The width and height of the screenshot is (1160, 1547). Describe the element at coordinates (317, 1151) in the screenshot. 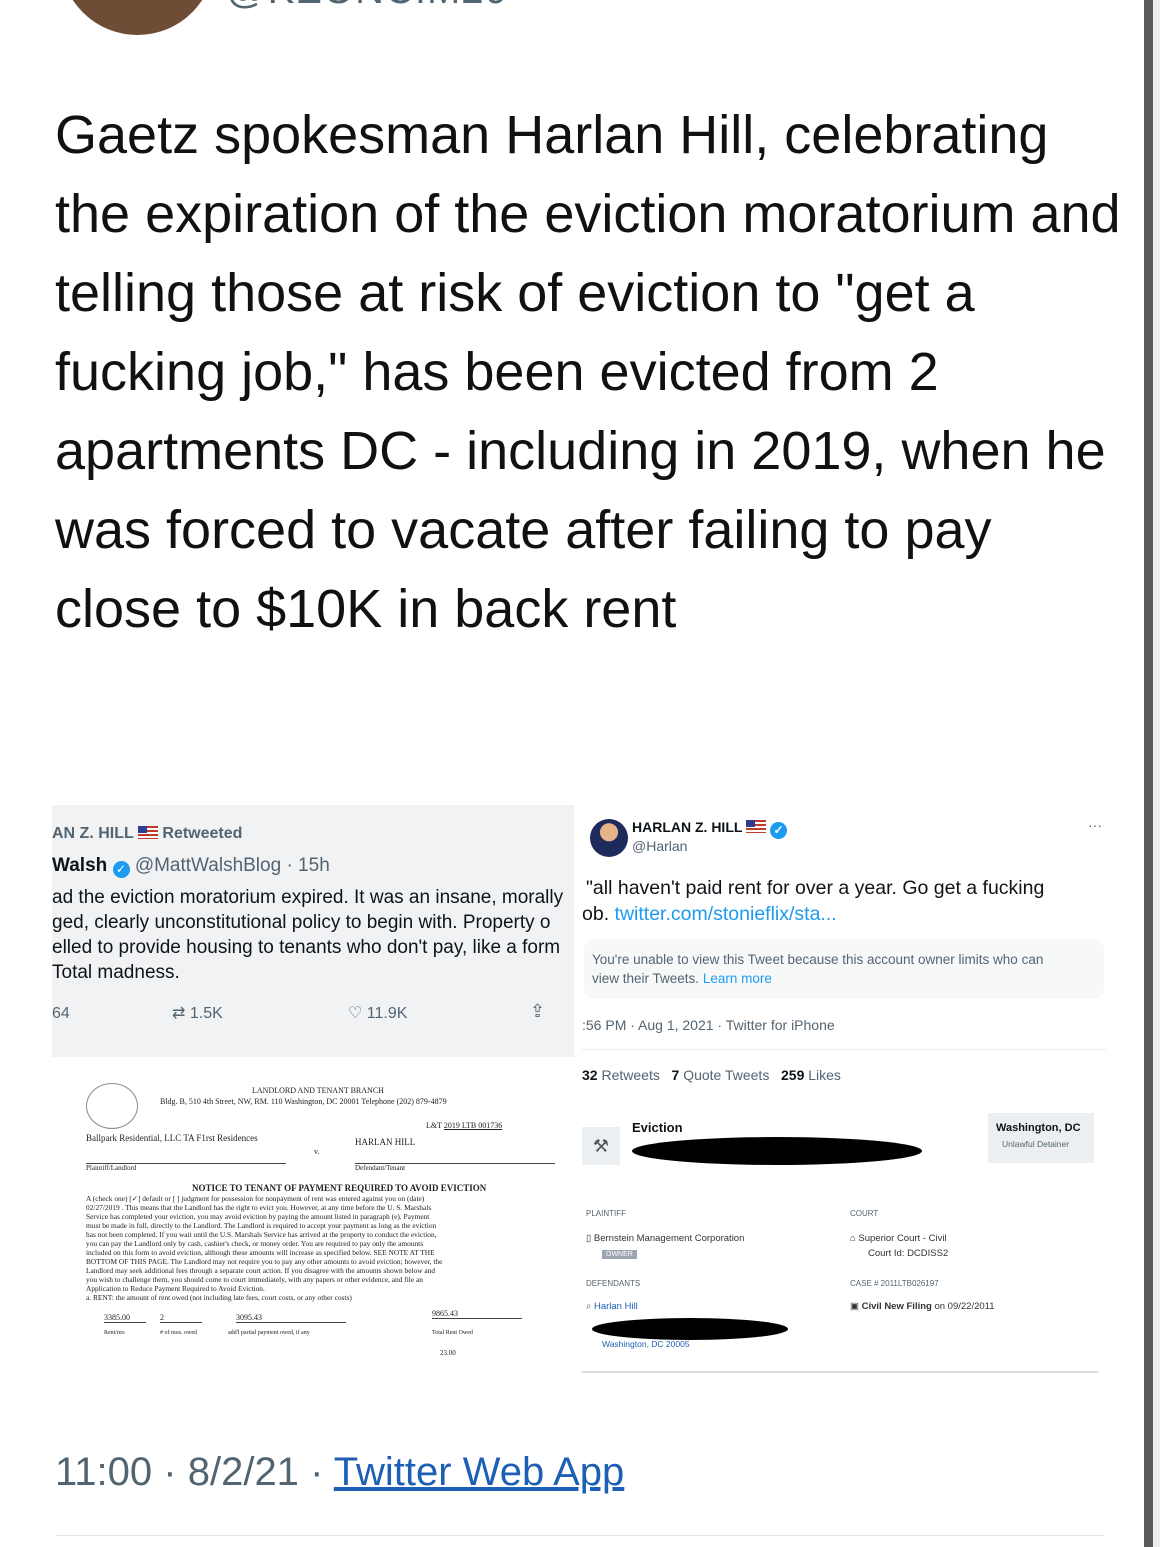

I see `doc-versus: v.` at that location.